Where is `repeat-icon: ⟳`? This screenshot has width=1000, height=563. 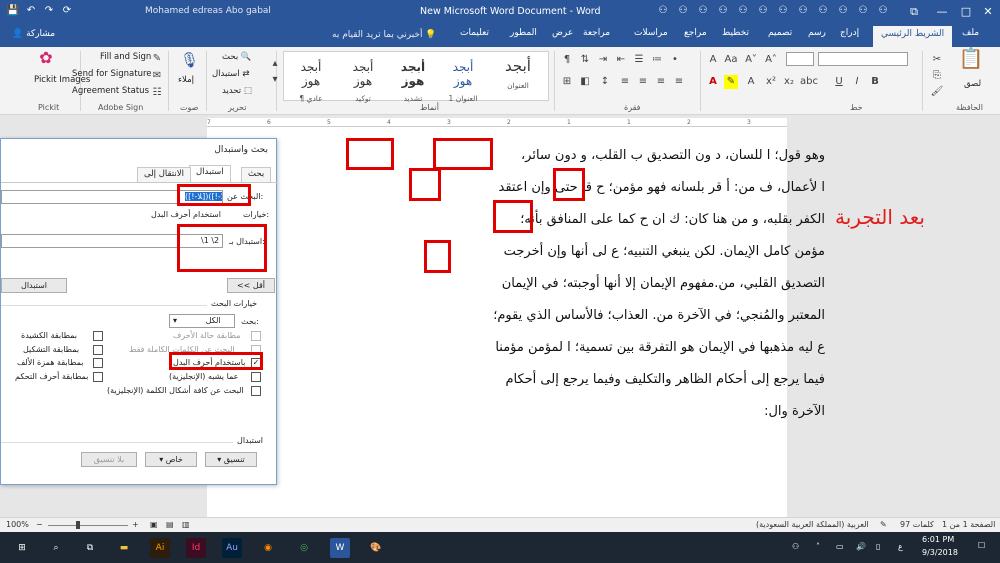
repeat-icon: ⟳ is located at coordinates (67, 11).